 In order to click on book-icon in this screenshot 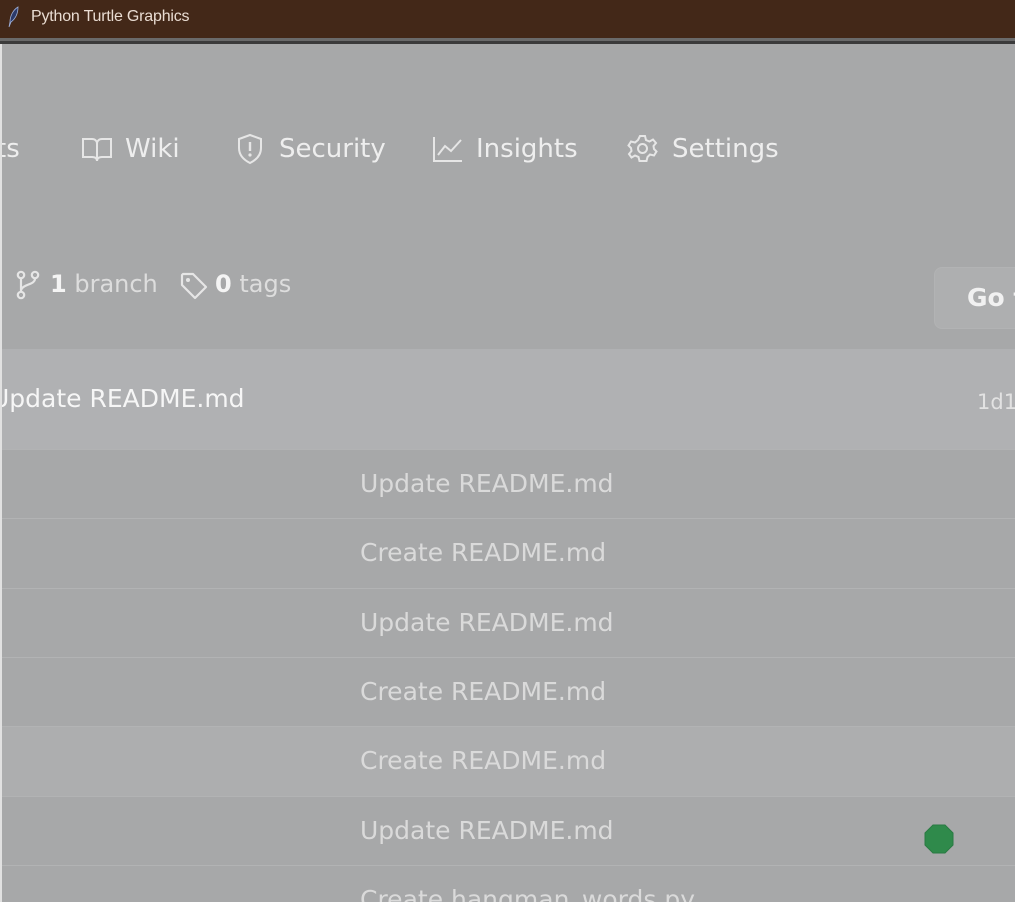, I will do `click(97, 150)`.